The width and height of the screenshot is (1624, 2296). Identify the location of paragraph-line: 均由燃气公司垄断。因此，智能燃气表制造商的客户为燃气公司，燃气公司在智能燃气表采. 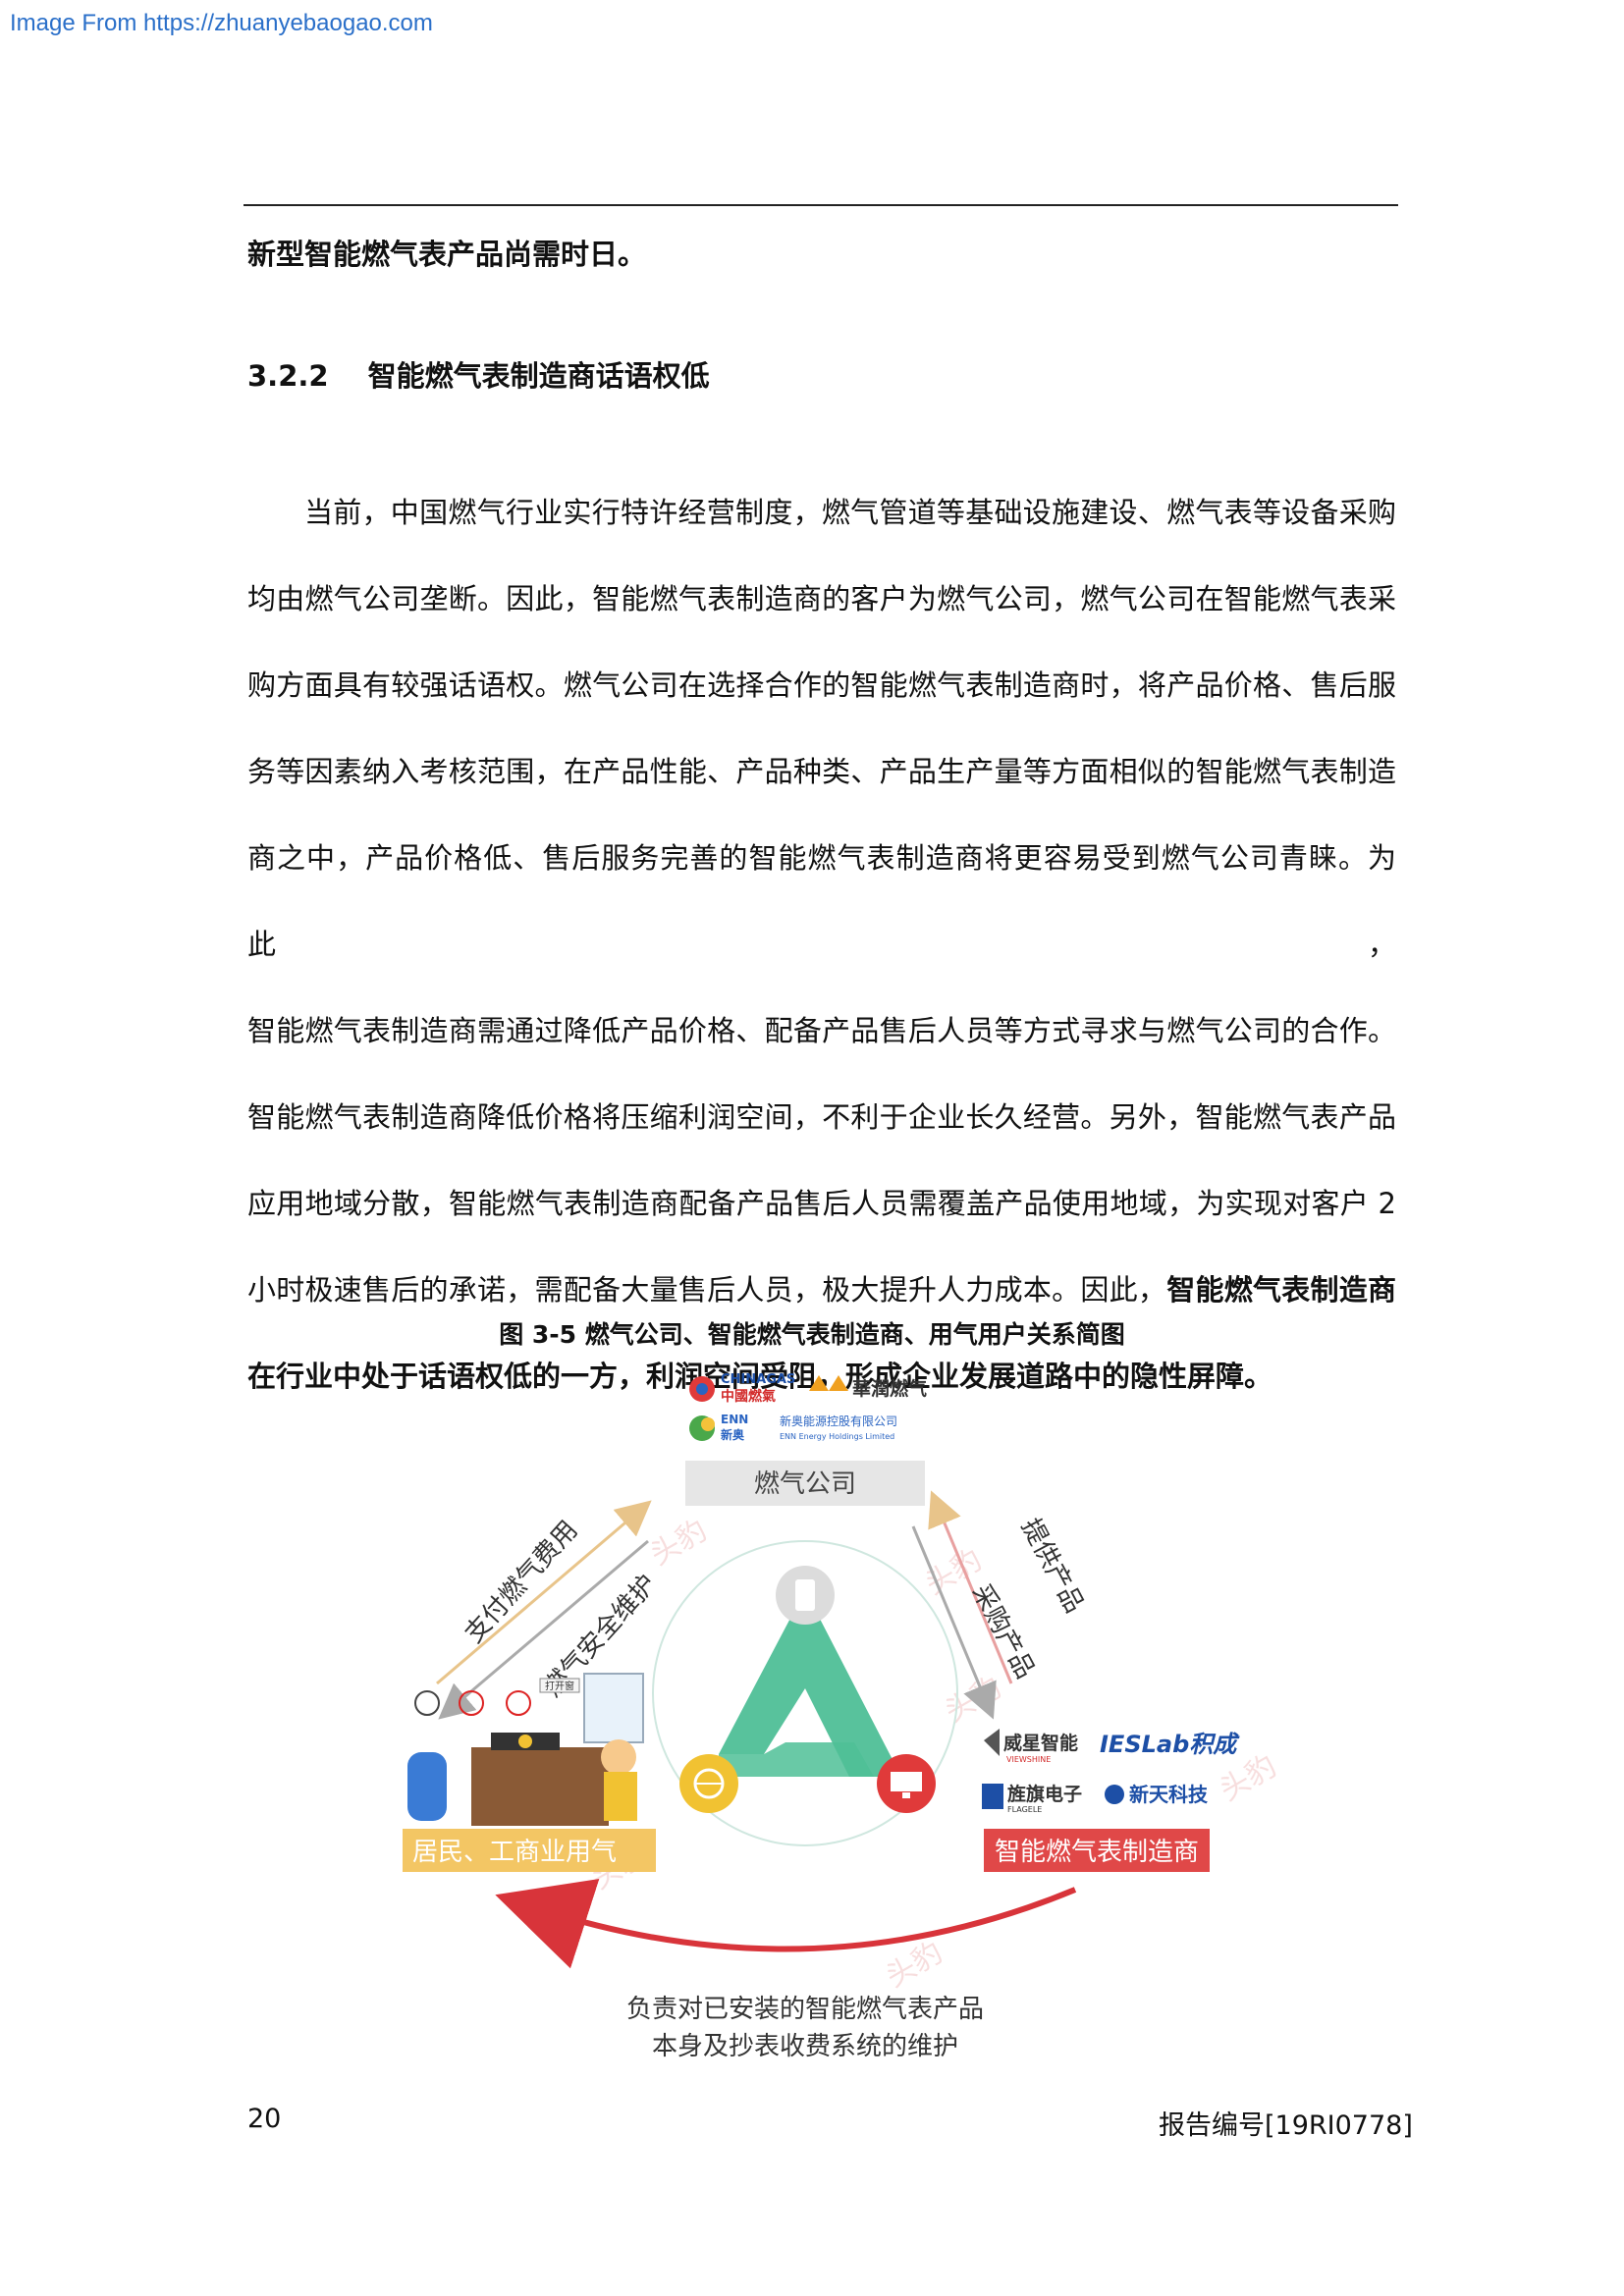
(821, 599).